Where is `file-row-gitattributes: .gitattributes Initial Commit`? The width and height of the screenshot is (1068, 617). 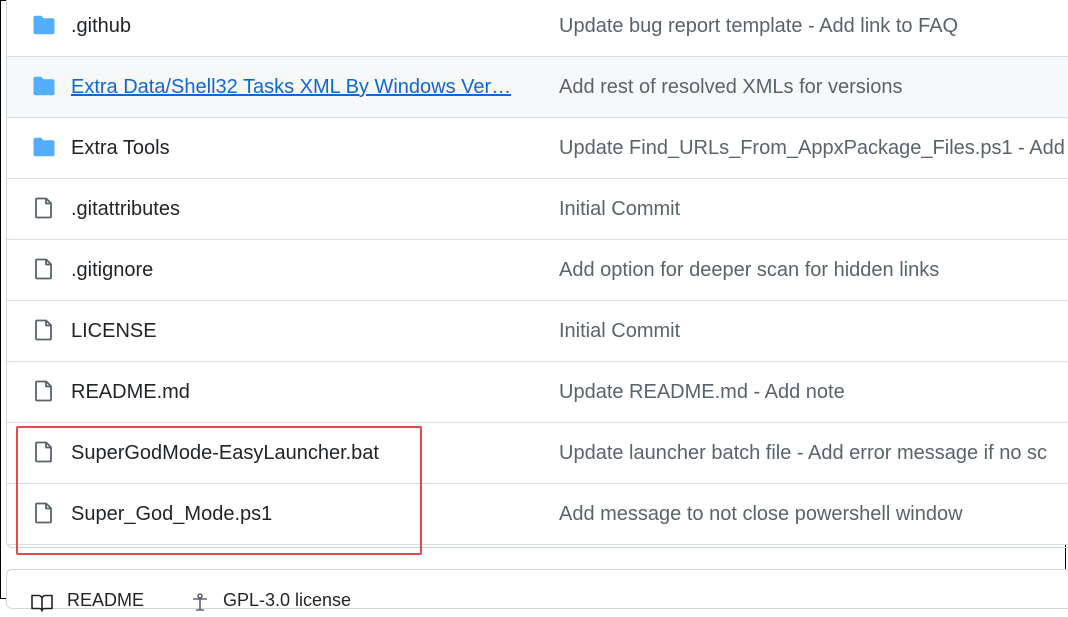
file-row-gitattributes: .gitattributes Initial Commit is located at coordinates (537, 209).